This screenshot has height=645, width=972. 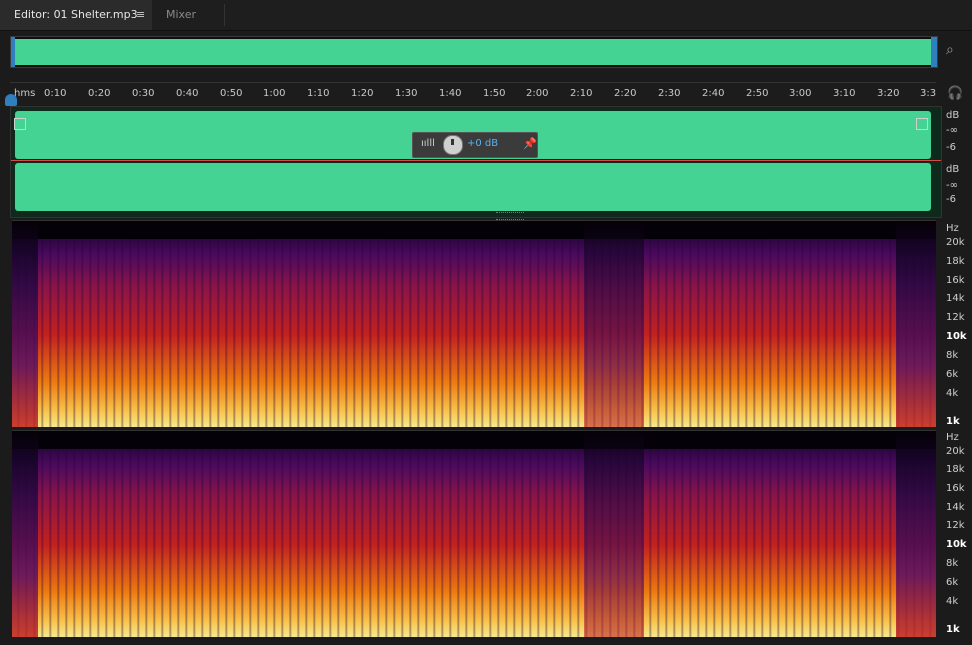 I want to click on playhead-marker, so click(x=11, y=100).